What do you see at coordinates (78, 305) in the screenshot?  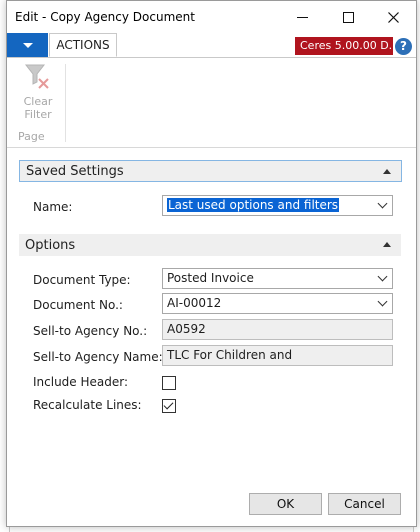 I see `document-no-label: Document No.:` at bounding box center [78, 305].